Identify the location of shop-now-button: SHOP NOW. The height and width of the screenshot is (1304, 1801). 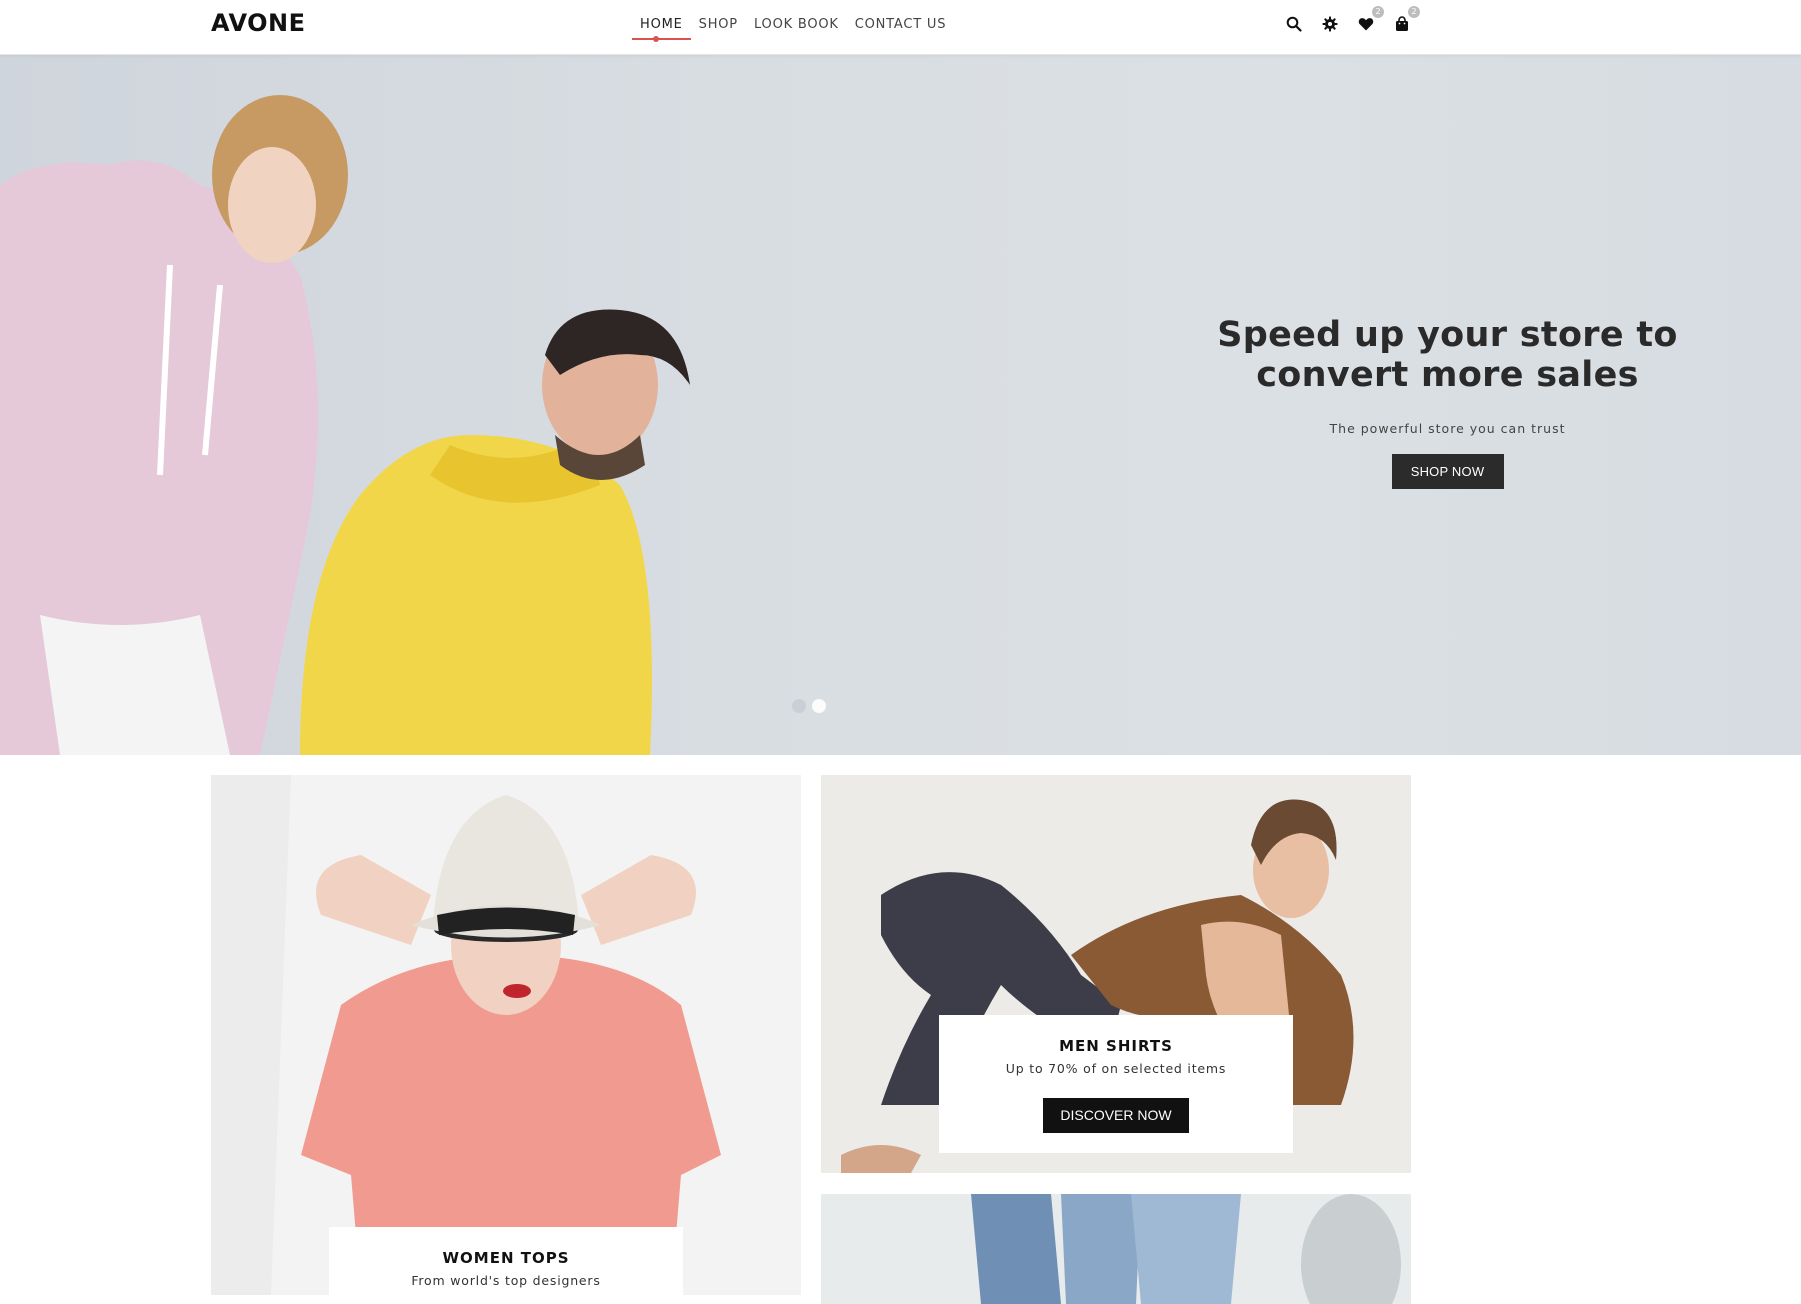
(1447, 471).